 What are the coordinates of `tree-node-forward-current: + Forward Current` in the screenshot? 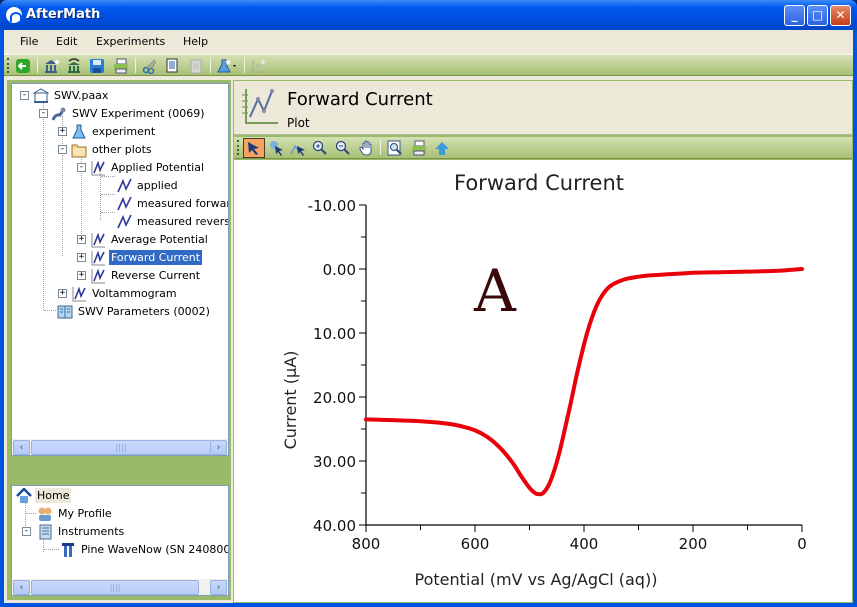 It's located at (140, 257).